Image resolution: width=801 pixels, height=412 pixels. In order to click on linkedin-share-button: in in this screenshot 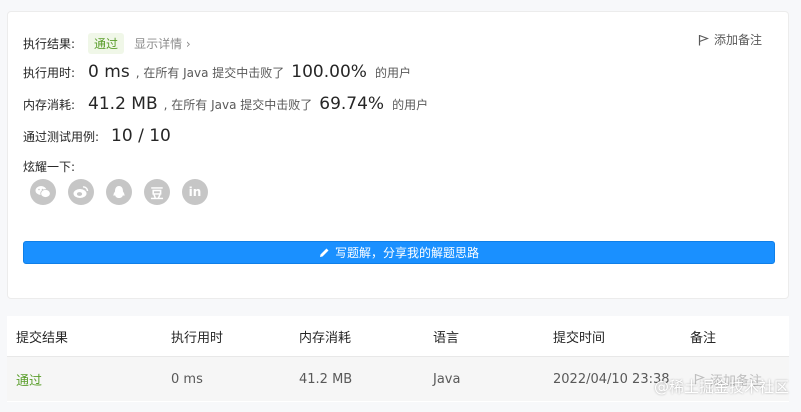, I will do `click(195, 192)`.